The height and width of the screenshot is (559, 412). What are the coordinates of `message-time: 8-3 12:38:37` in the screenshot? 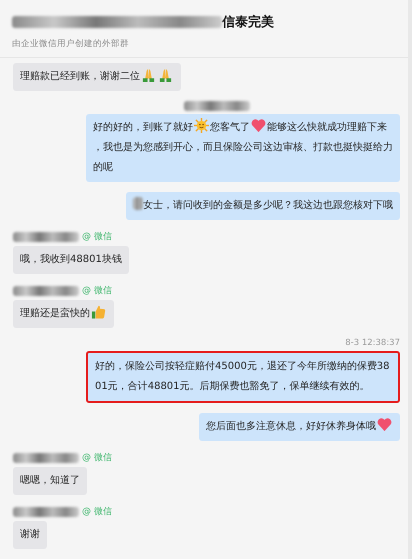 It's located at (372, 343).